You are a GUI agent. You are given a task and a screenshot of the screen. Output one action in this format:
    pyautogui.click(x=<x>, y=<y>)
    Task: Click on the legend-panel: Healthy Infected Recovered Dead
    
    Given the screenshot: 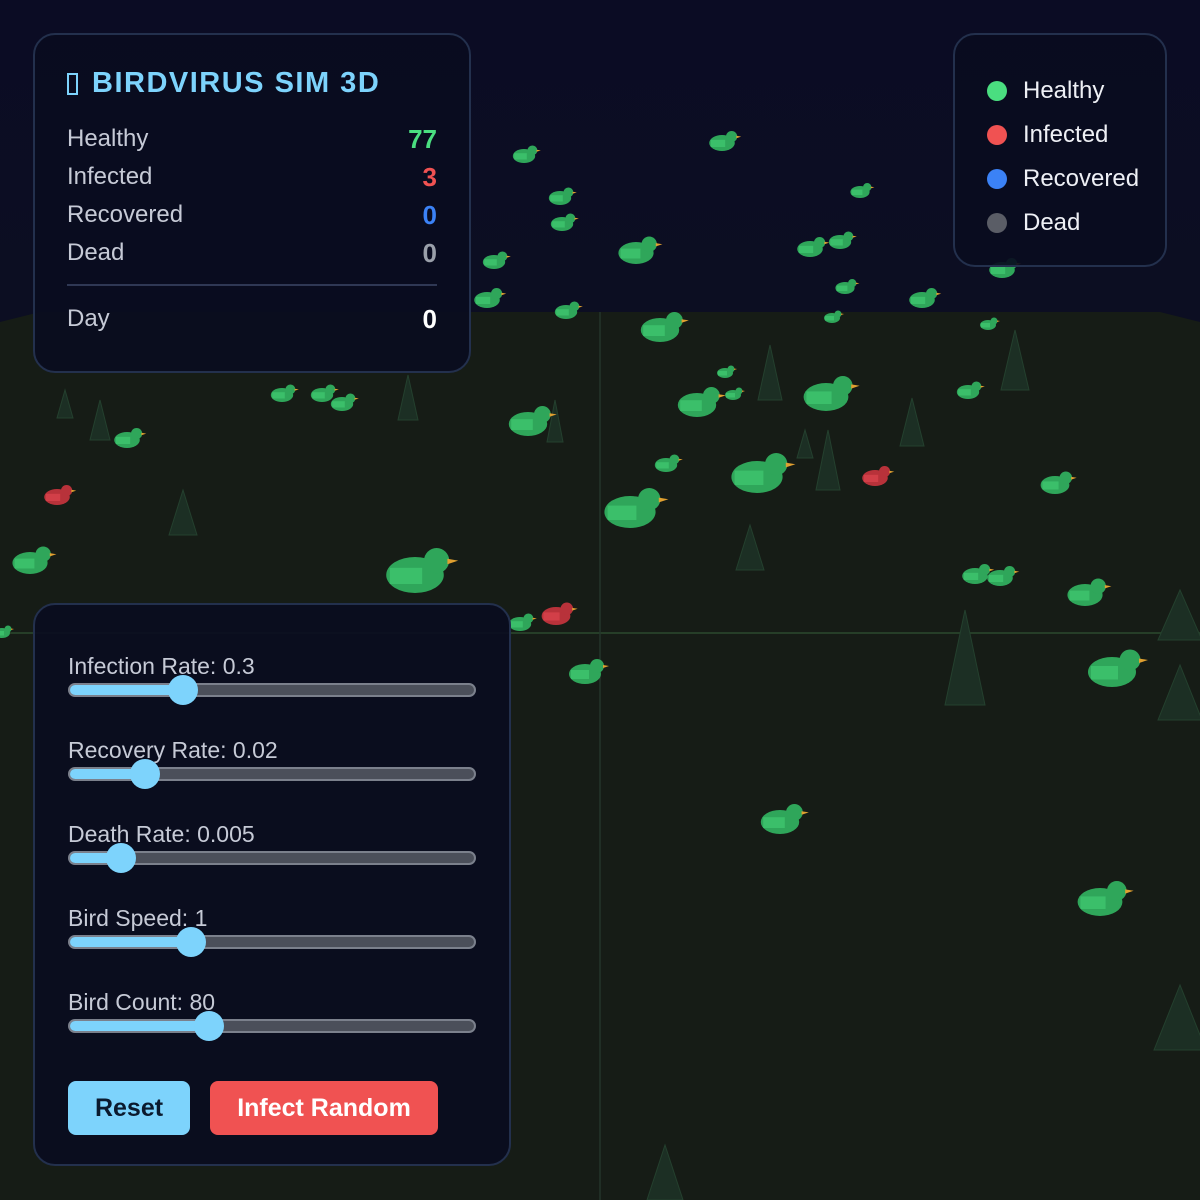 What is the action you would take?
    pyautogui.click(x=1060, y=150)
    